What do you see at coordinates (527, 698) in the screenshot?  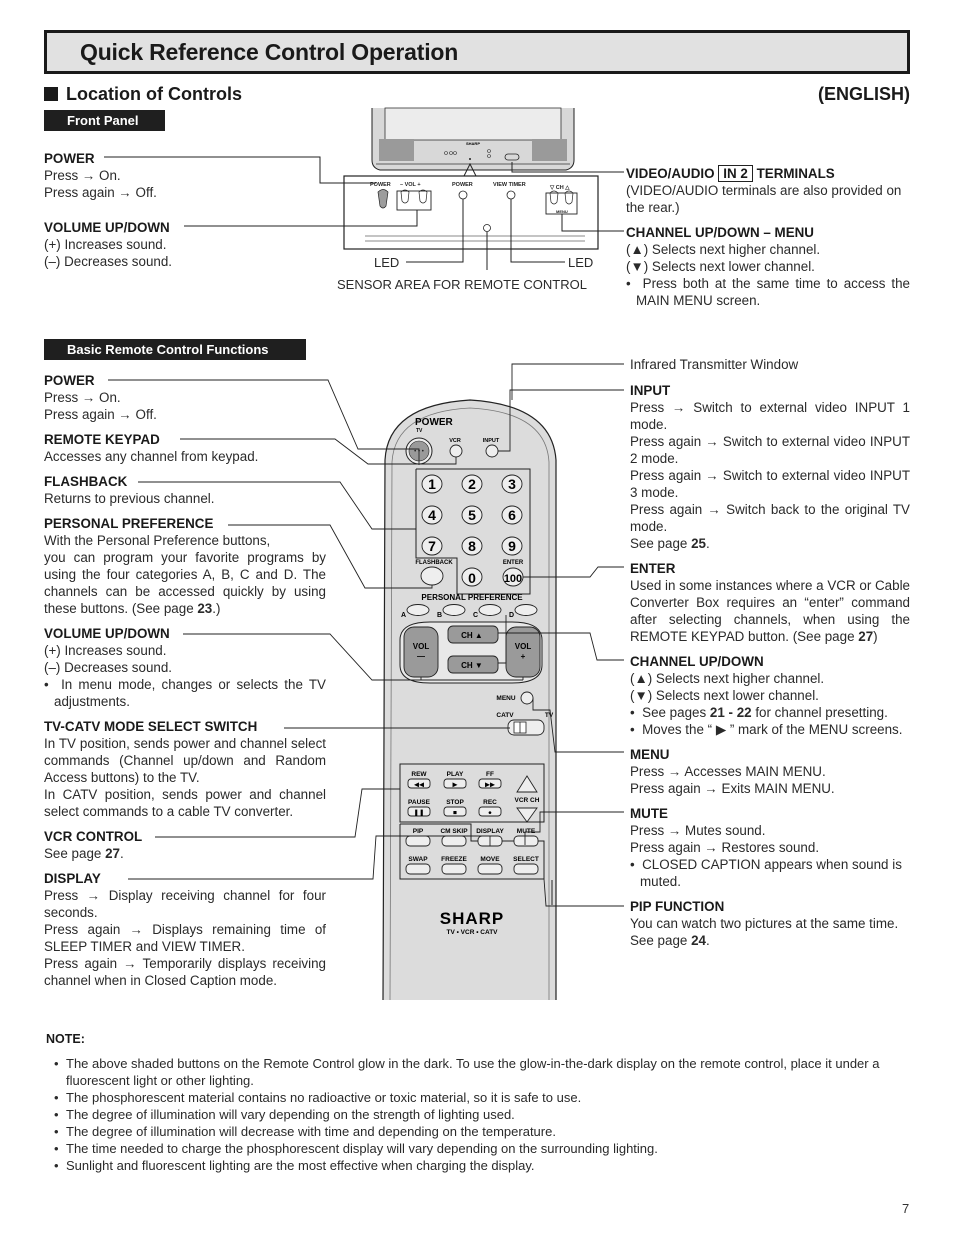 I see `menu-button` at bounding box center [527, 698].